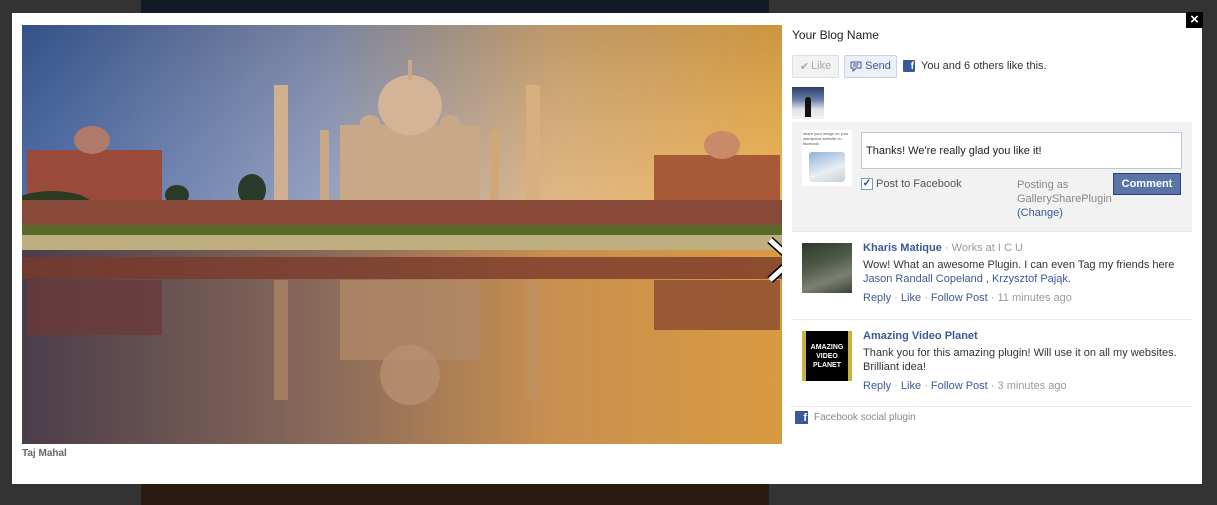  I want to click on like-button: ✔ Like, so click(815, 66).